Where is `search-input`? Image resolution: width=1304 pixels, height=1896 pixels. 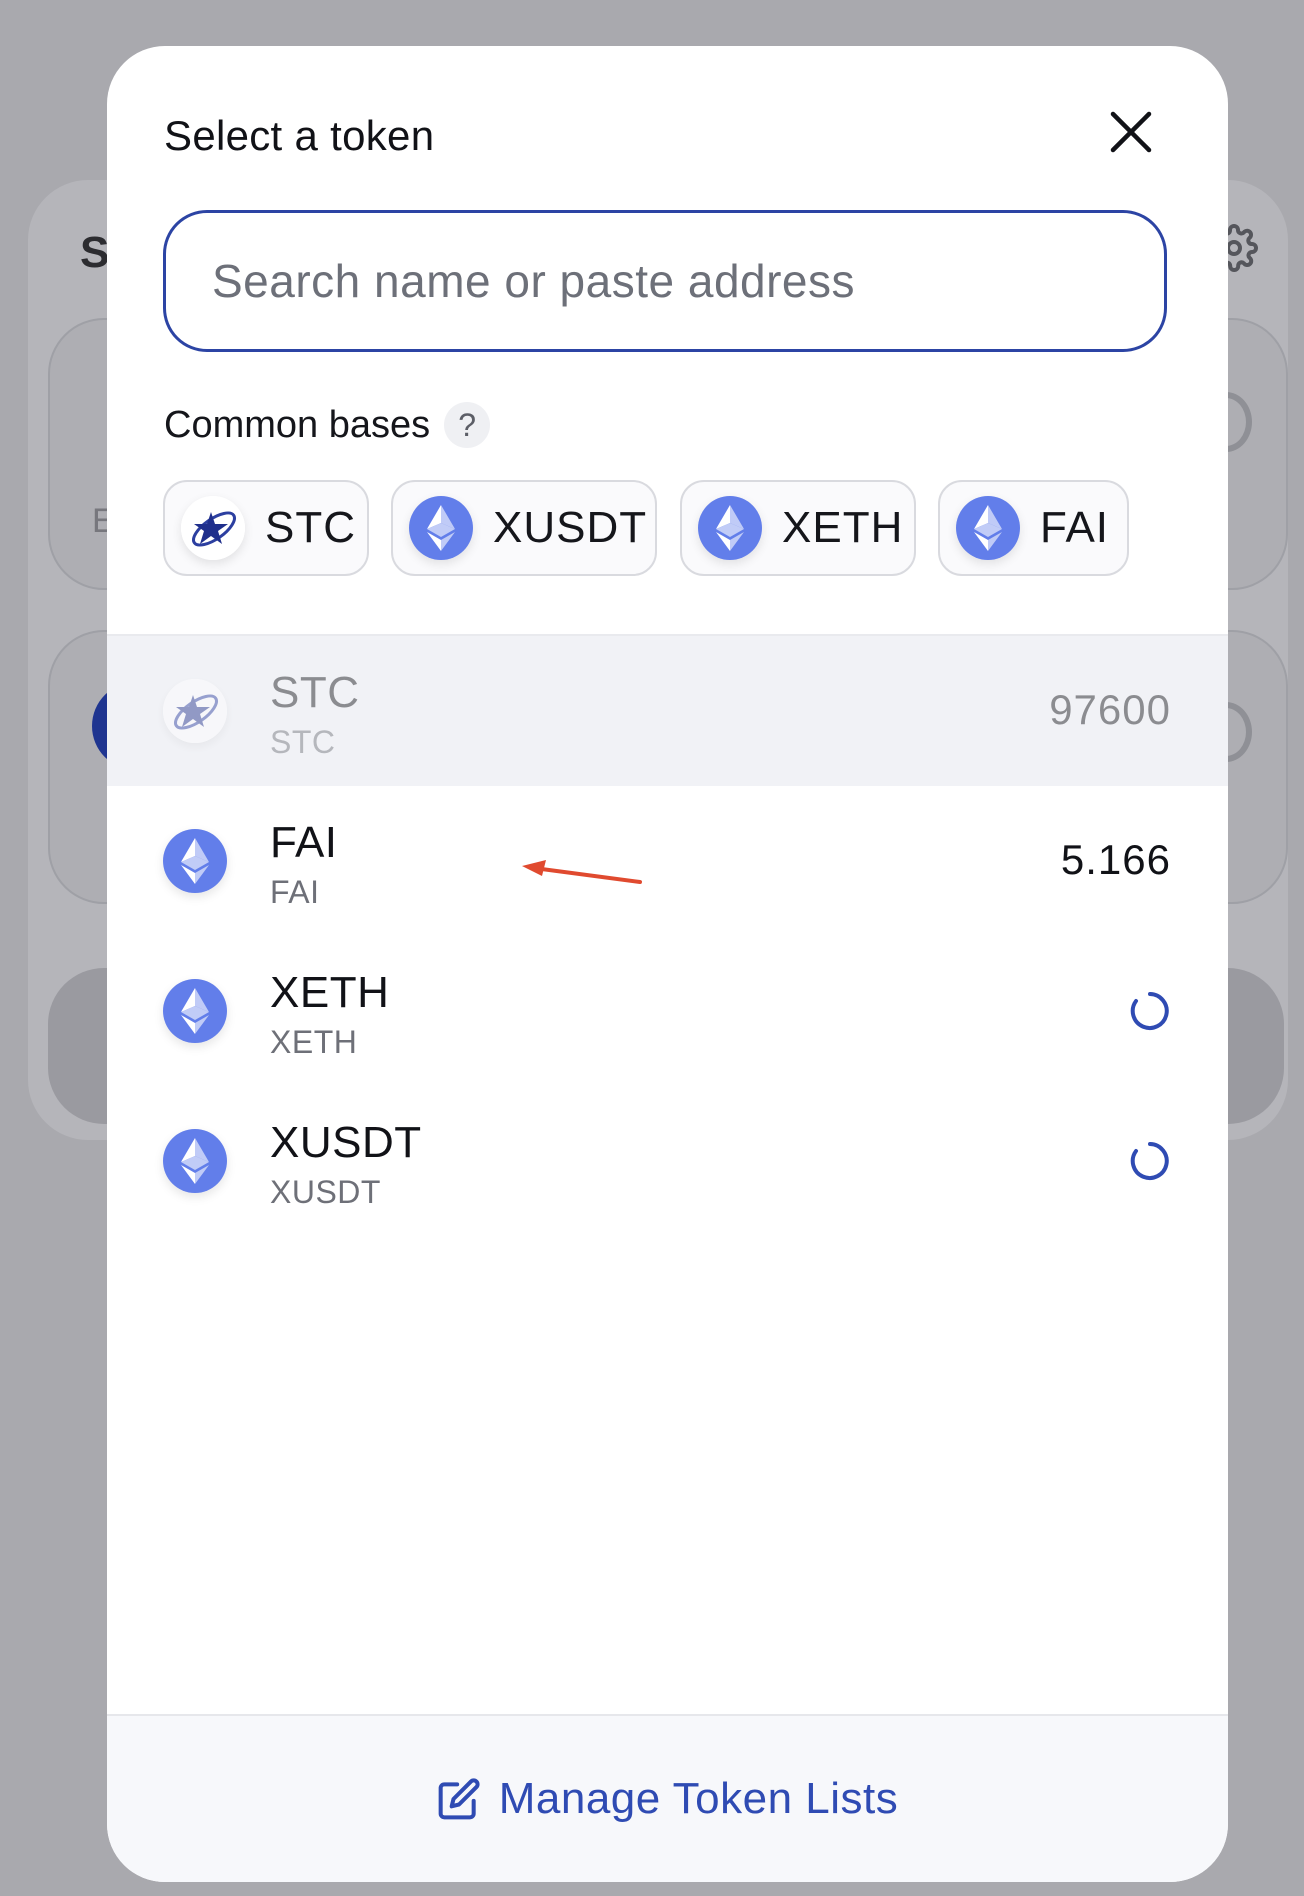 search-input is located at coordinates (665, 281).